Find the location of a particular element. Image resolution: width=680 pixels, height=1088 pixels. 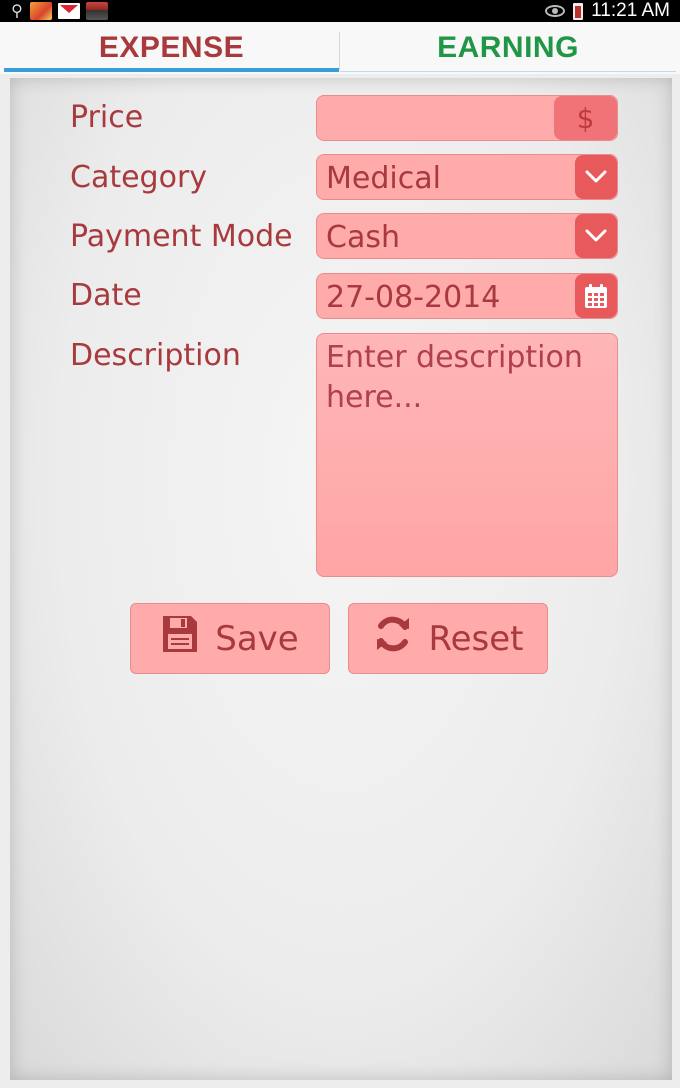

active-tab-indicator is located at coordinates (171, 70).